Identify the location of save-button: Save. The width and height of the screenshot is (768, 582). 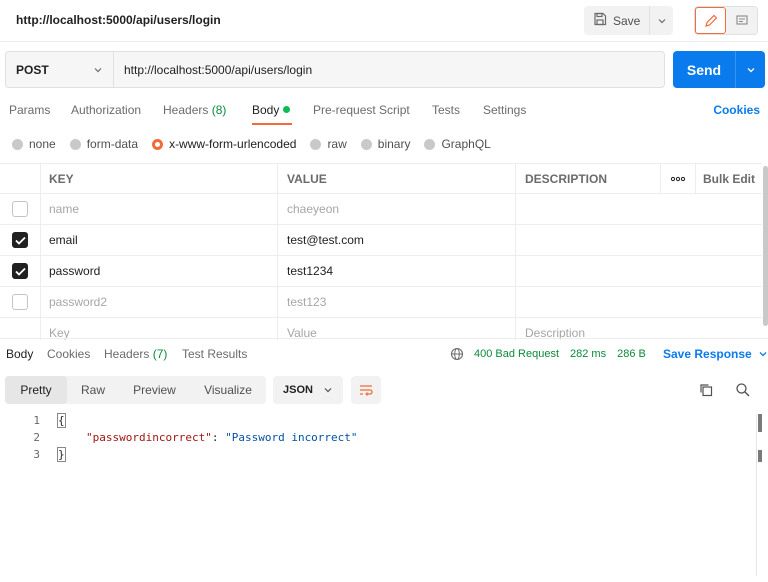
(617, 20).